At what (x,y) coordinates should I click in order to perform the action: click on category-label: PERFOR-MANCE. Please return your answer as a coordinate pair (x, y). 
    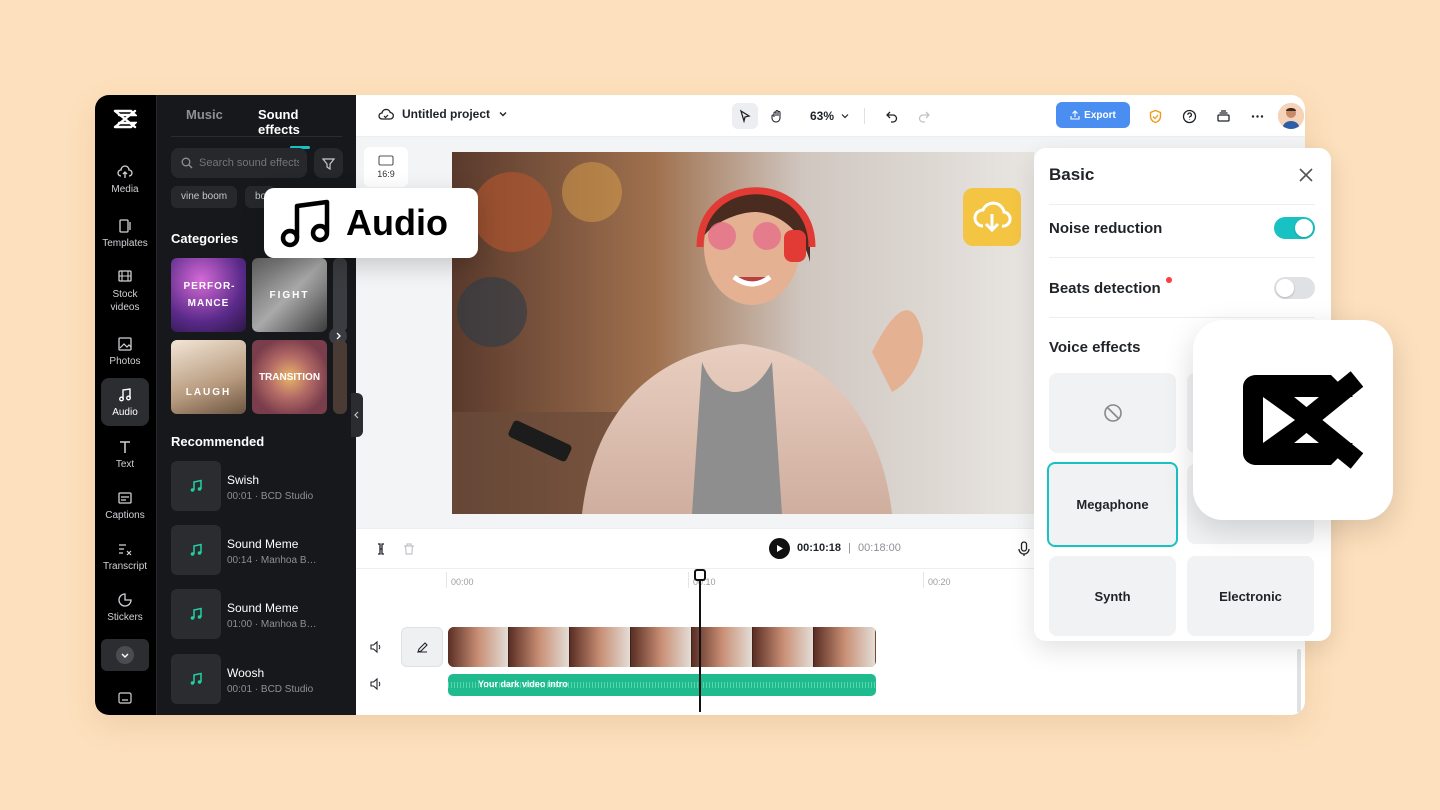
    Looking at the image, I should click on (209, 295).